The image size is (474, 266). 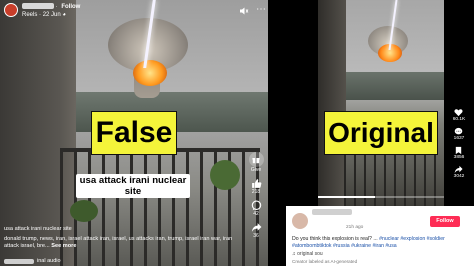 I want to click on follow-link: Follow, so click(x=70, y=7).